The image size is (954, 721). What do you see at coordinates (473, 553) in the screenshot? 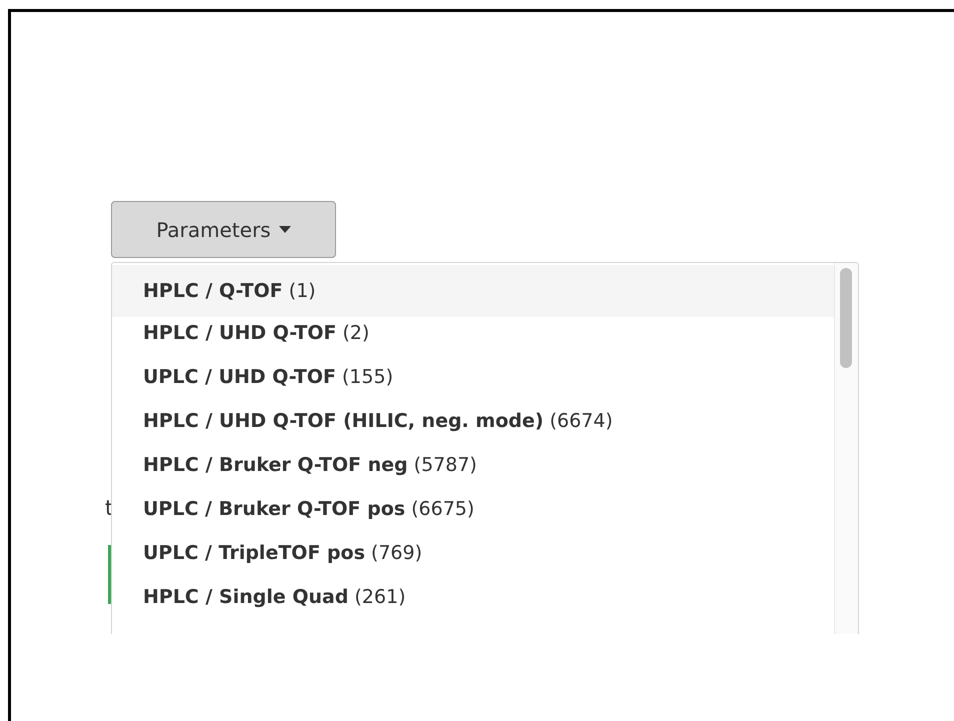
I see `menu-item: UPLC / TripleTOF pos (769)` at bounding box center [473, 553].